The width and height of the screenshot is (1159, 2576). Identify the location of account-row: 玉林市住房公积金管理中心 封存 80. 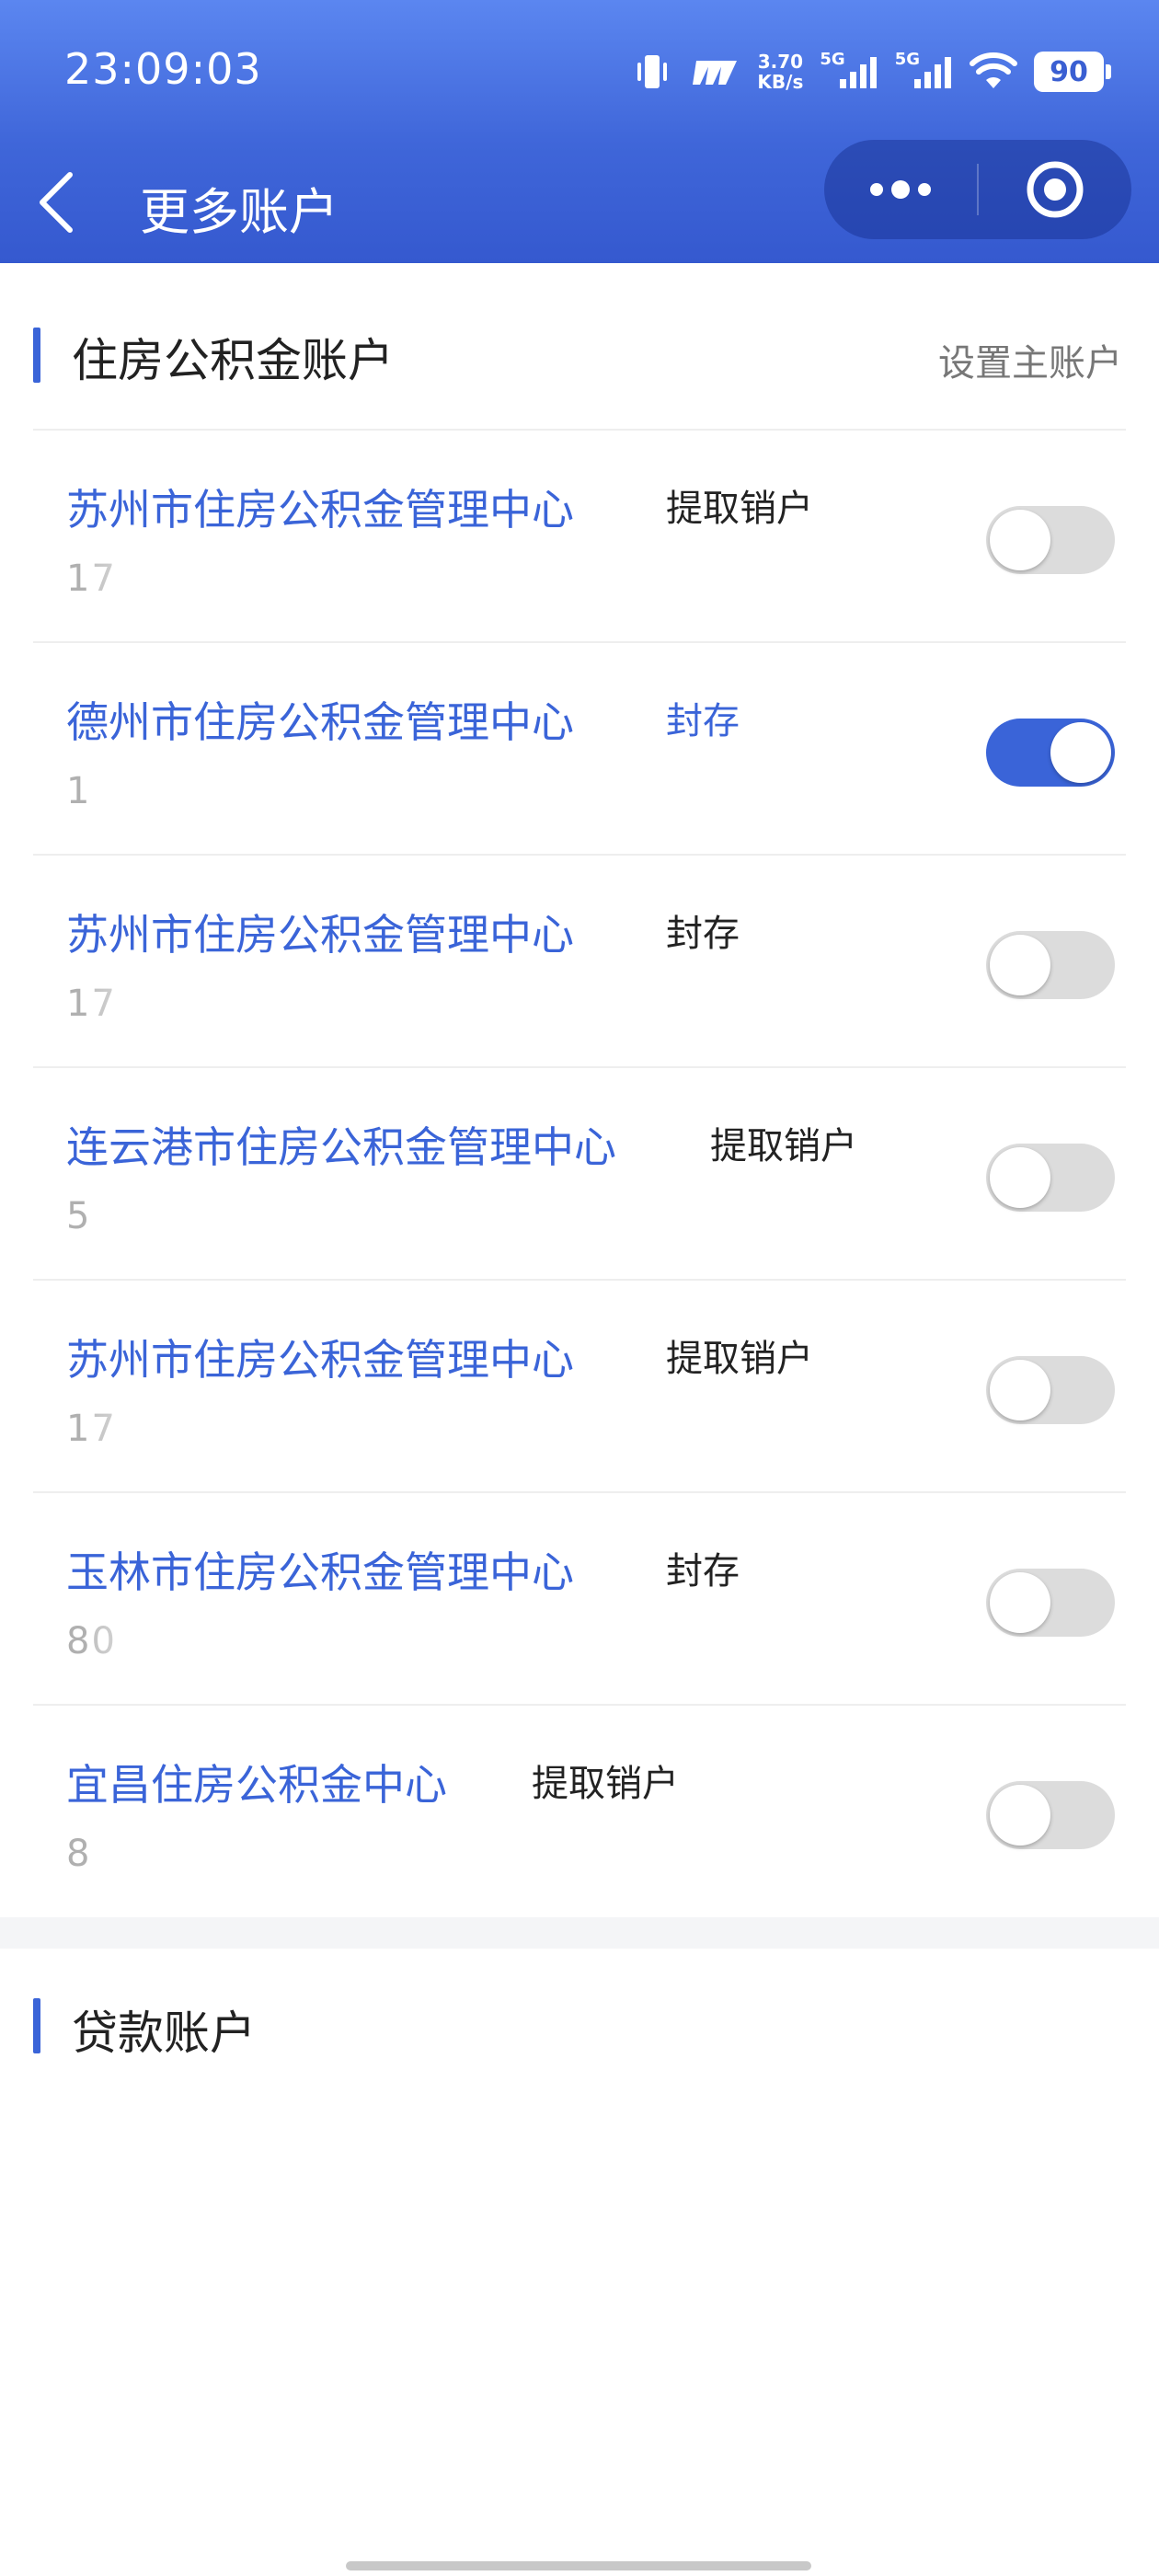
(579, 1597).